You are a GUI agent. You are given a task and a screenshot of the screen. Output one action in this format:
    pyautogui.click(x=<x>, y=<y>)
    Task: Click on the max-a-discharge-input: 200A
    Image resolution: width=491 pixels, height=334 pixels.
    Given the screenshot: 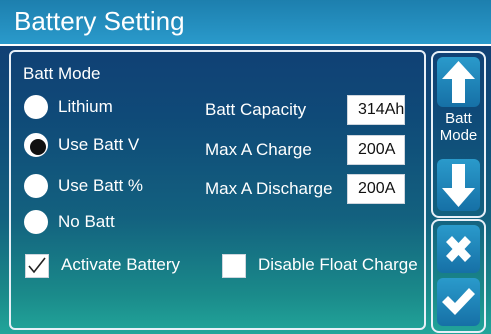 What is the action you would take?
    pyautogui.click(x=376, y=189)
    